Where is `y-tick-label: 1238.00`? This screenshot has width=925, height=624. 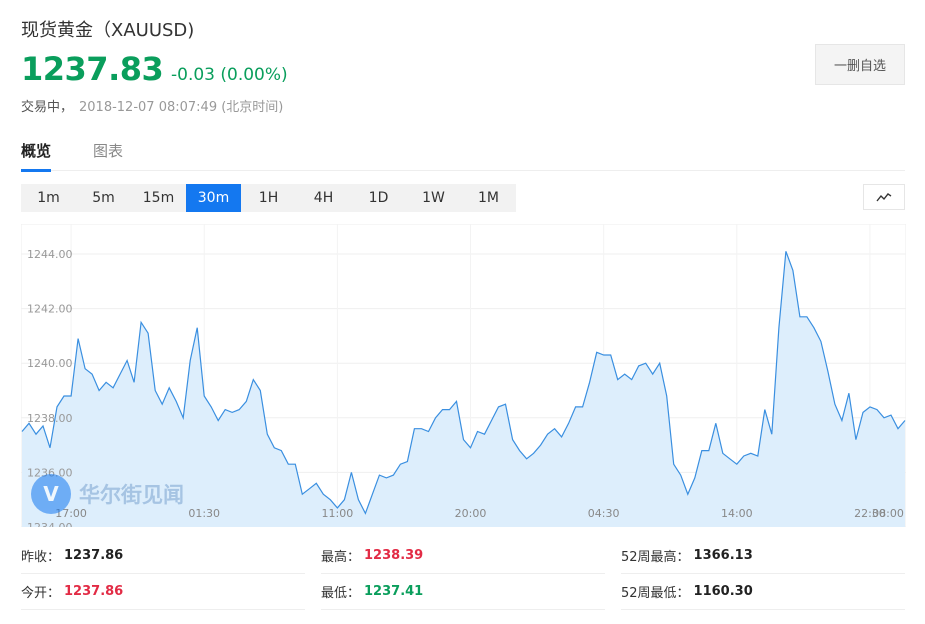
y-tick-label: 1238.00 is located at coordinates (50, 418).